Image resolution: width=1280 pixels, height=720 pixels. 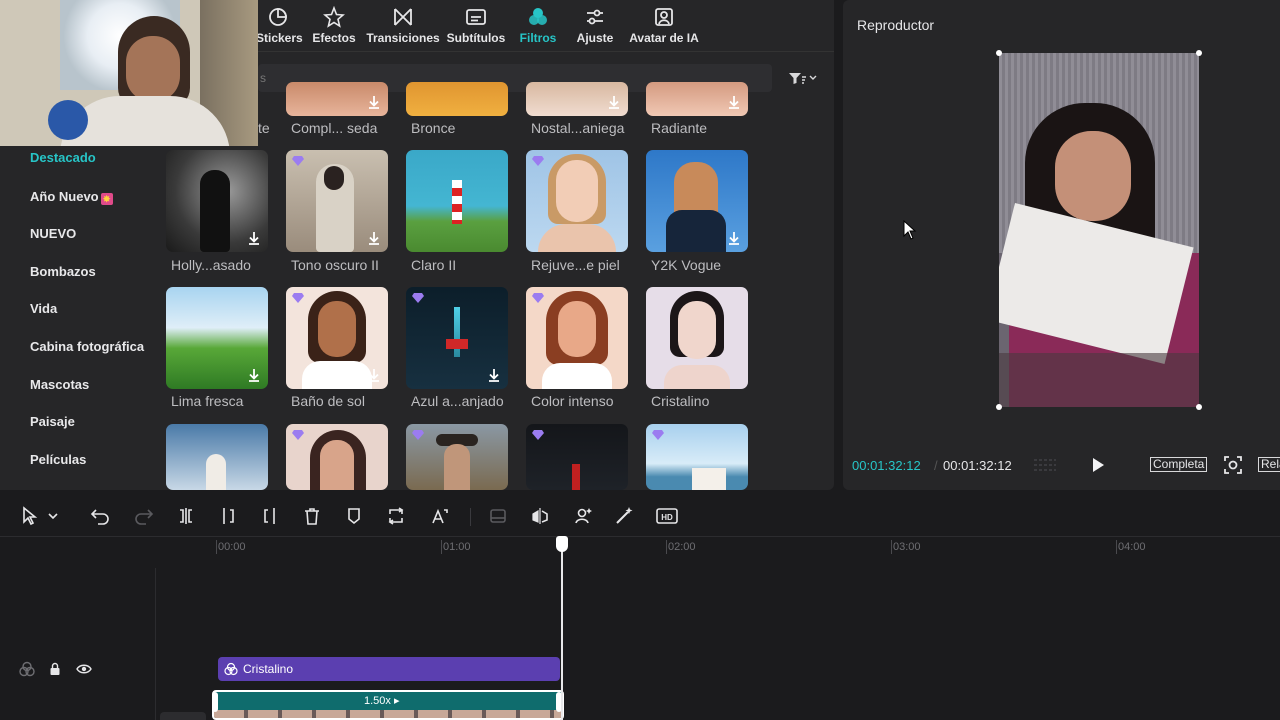 I want to click on select-pointer-icon, so click(x=30, y=516).